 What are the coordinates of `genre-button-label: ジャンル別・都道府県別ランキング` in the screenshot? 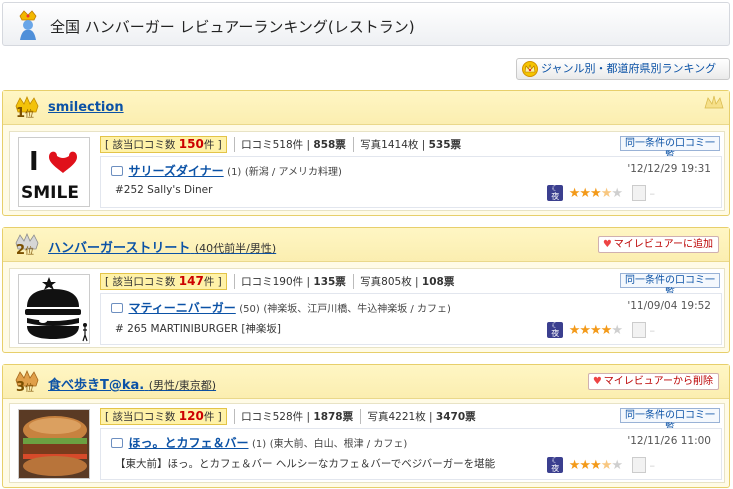 It's located at (629, 68).